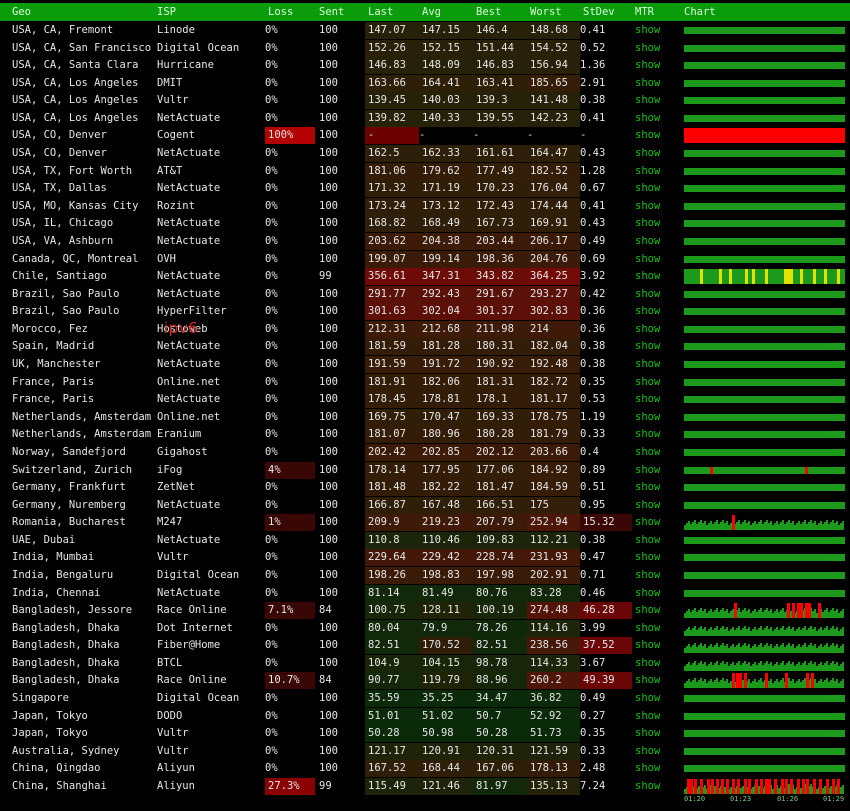 The width and height of the screenshot is (850, 811). What do you see at coordinates (59, 188) in the screenshot?
I see `cell-geo: USA, TX, Dallas` at bounding box center [59, 188].